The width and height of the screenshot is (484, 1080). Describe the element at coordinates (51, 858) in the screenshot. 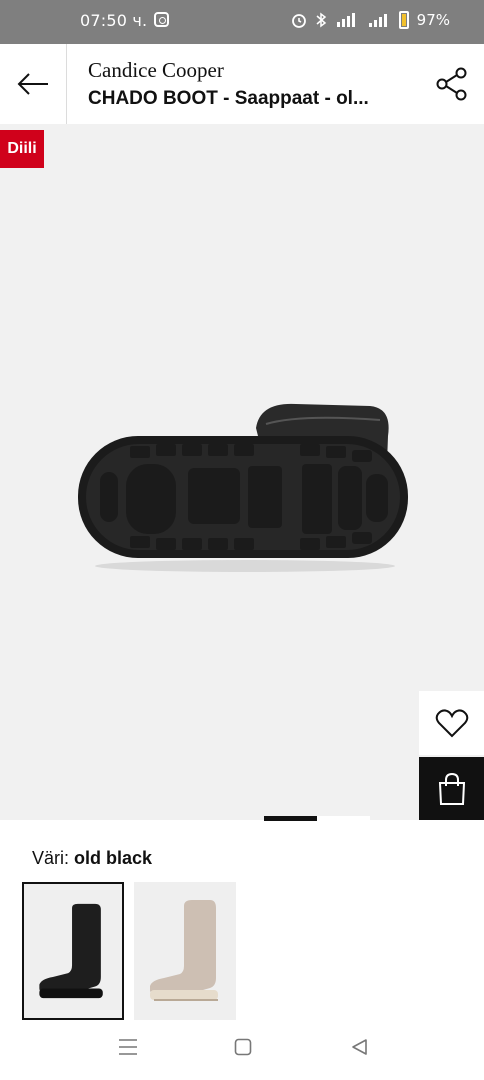

I see `color-label: Väri:` at that location.